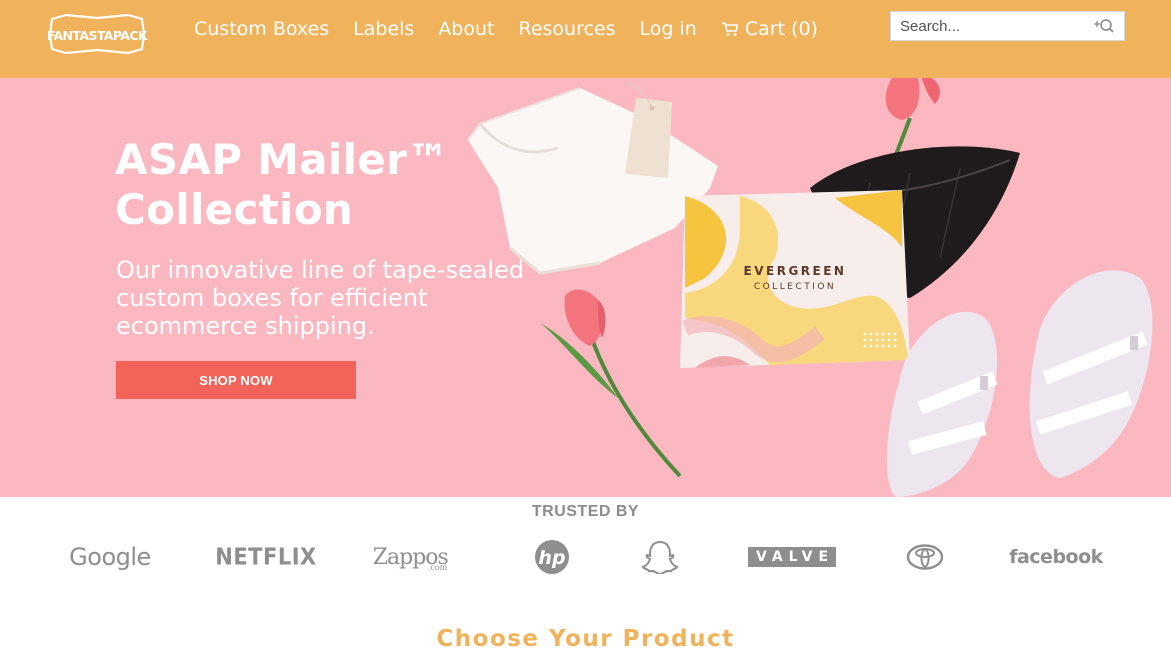  What do you see at coordinates (730, 29) in the screenshot?
I see `cart-icon` at bounding box center [730, 29].